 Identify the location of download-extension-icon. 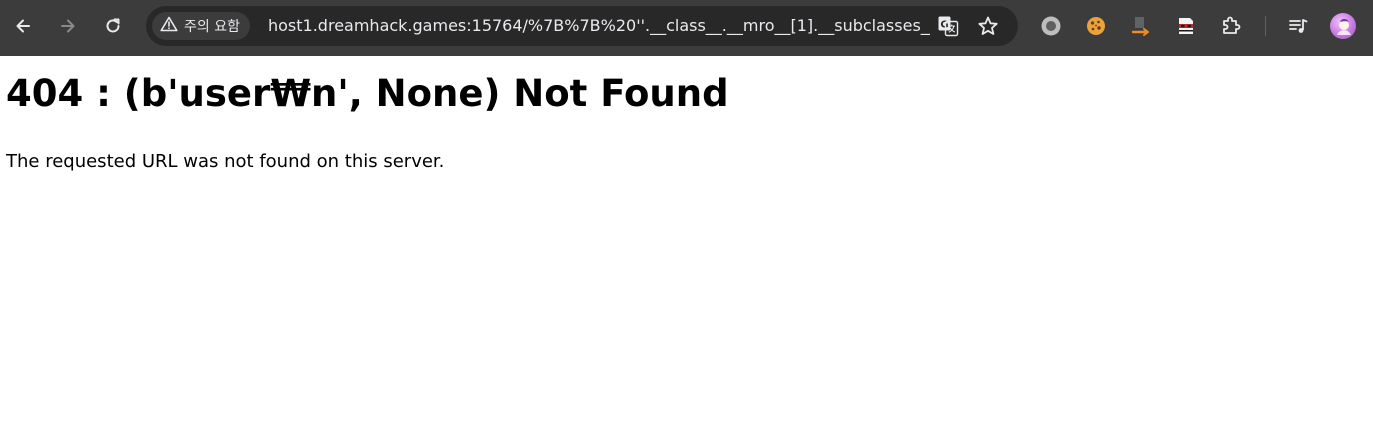
(1141, 26).